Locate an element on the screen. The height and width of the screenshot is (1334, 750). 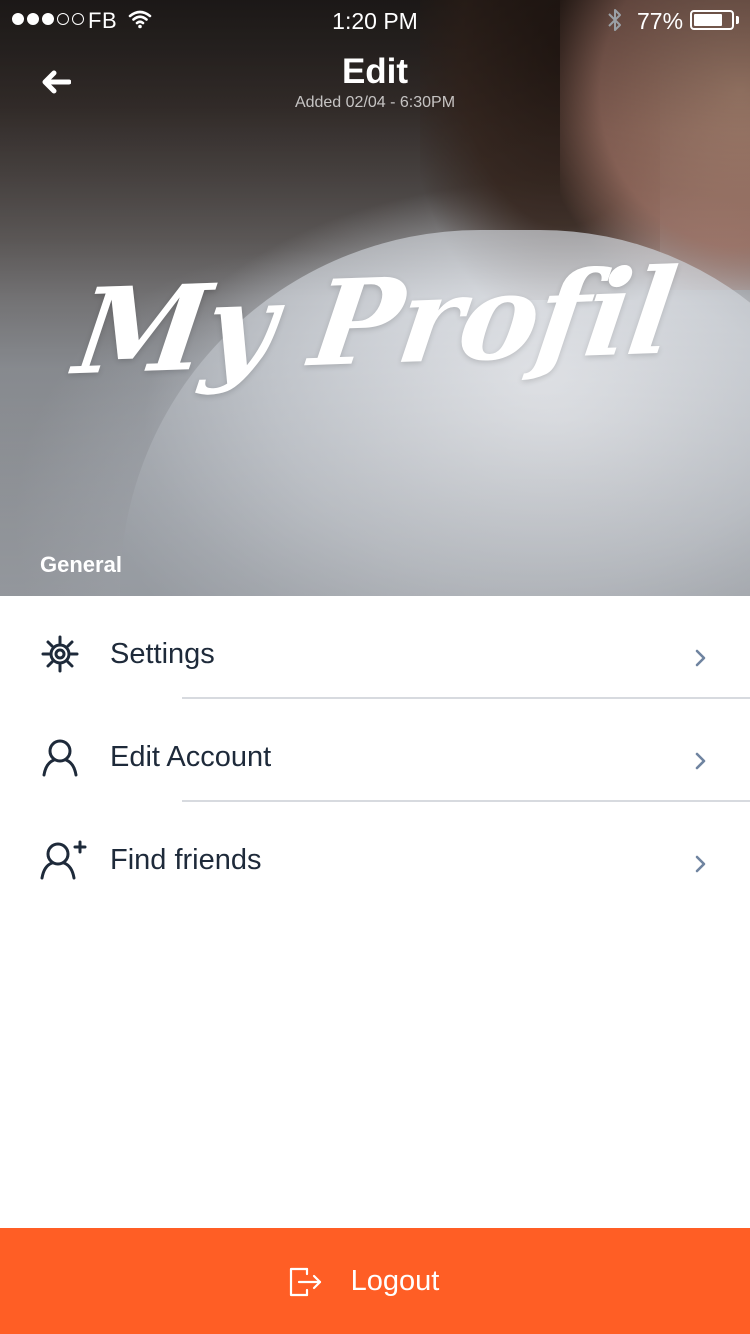
menu-item-edit-account: Edit Account is located at coordinates (375, 749).